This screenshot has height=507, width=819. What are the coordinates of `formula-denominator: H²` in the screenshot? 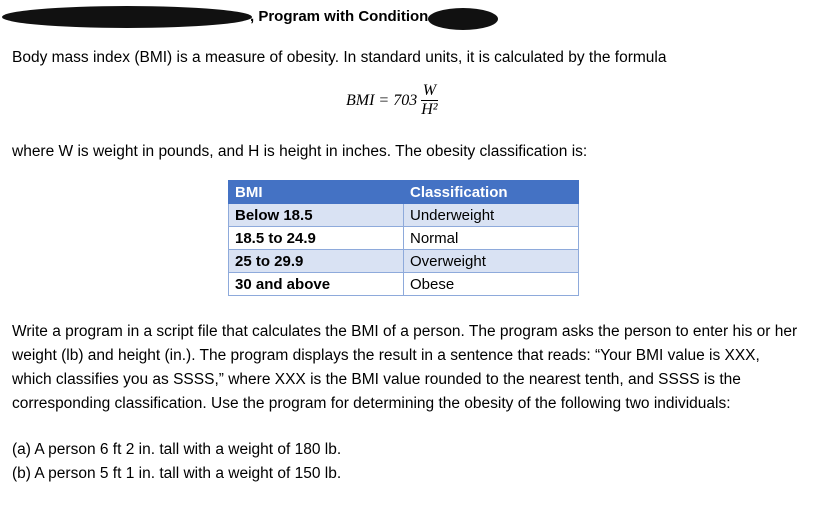 It's located at (429, 109).